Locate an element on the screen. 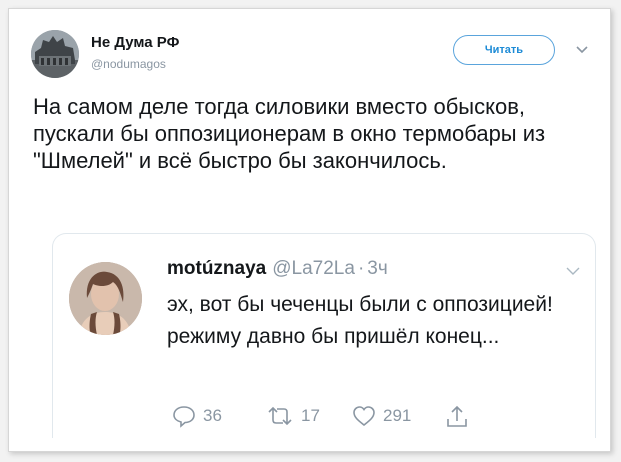  share-button is located at coordinates (457, 416).